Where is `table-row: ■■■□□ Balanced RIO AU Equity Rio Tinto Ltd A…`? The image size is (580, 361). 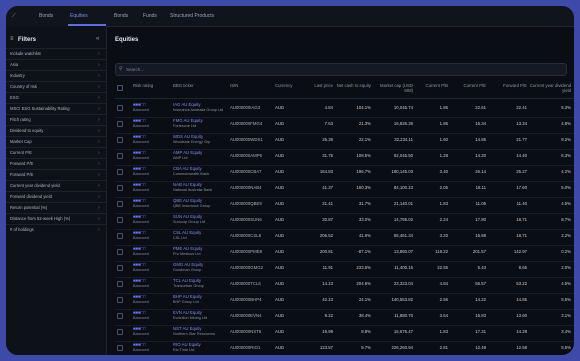 table-row: ■■■□□ Balanced RIO AU Equity Rio Tinto Ltd A… is located at coordinates (344, 346).